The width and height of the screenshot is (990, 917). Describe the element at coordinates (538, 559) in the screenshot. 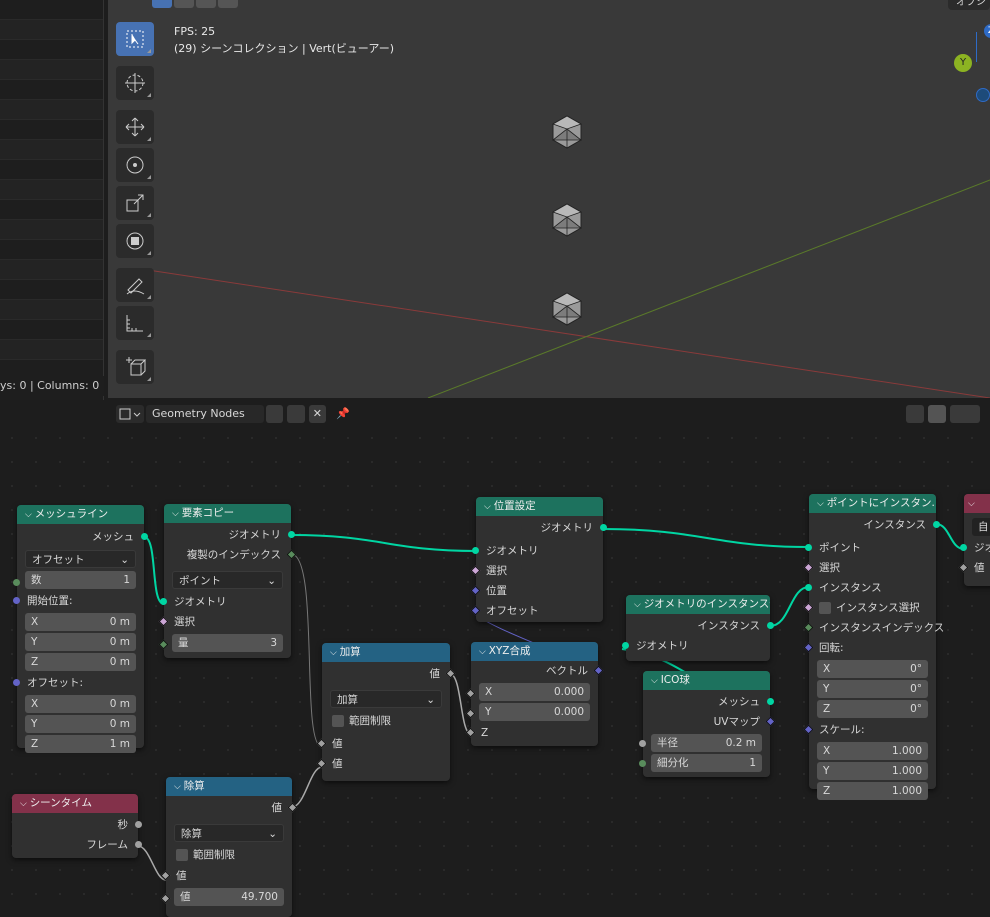

I see `node-set-position: 位置設定 ジオメトリ ジオメトリ 選択 位置 オフセット` at that location.